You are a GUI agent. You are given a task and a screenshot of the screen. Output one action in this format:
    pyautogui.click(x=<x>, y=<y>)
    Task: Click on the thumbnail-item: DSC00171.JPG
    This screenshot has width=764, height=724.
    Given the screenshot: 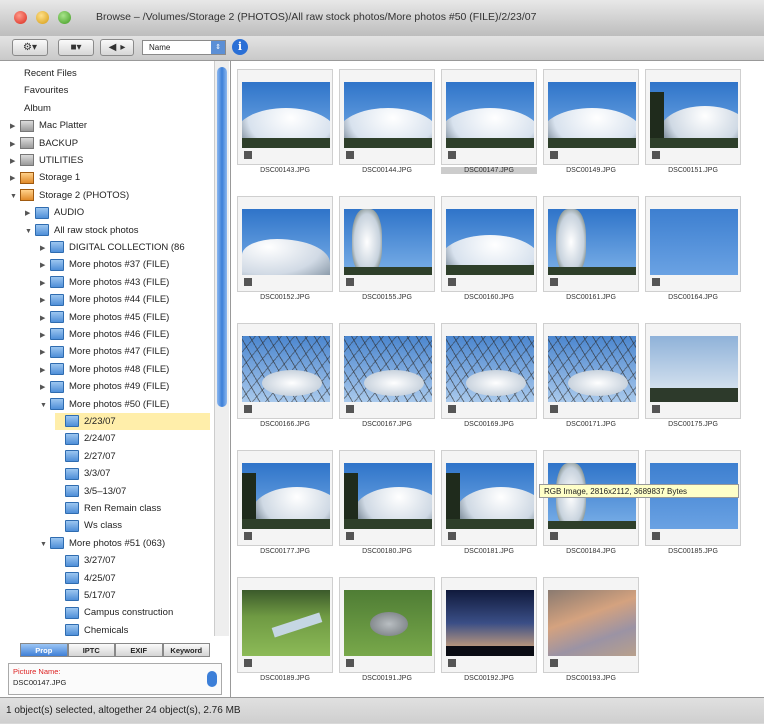 What is the action you would take?
    pyautogui.click(x=591, y=377)
    